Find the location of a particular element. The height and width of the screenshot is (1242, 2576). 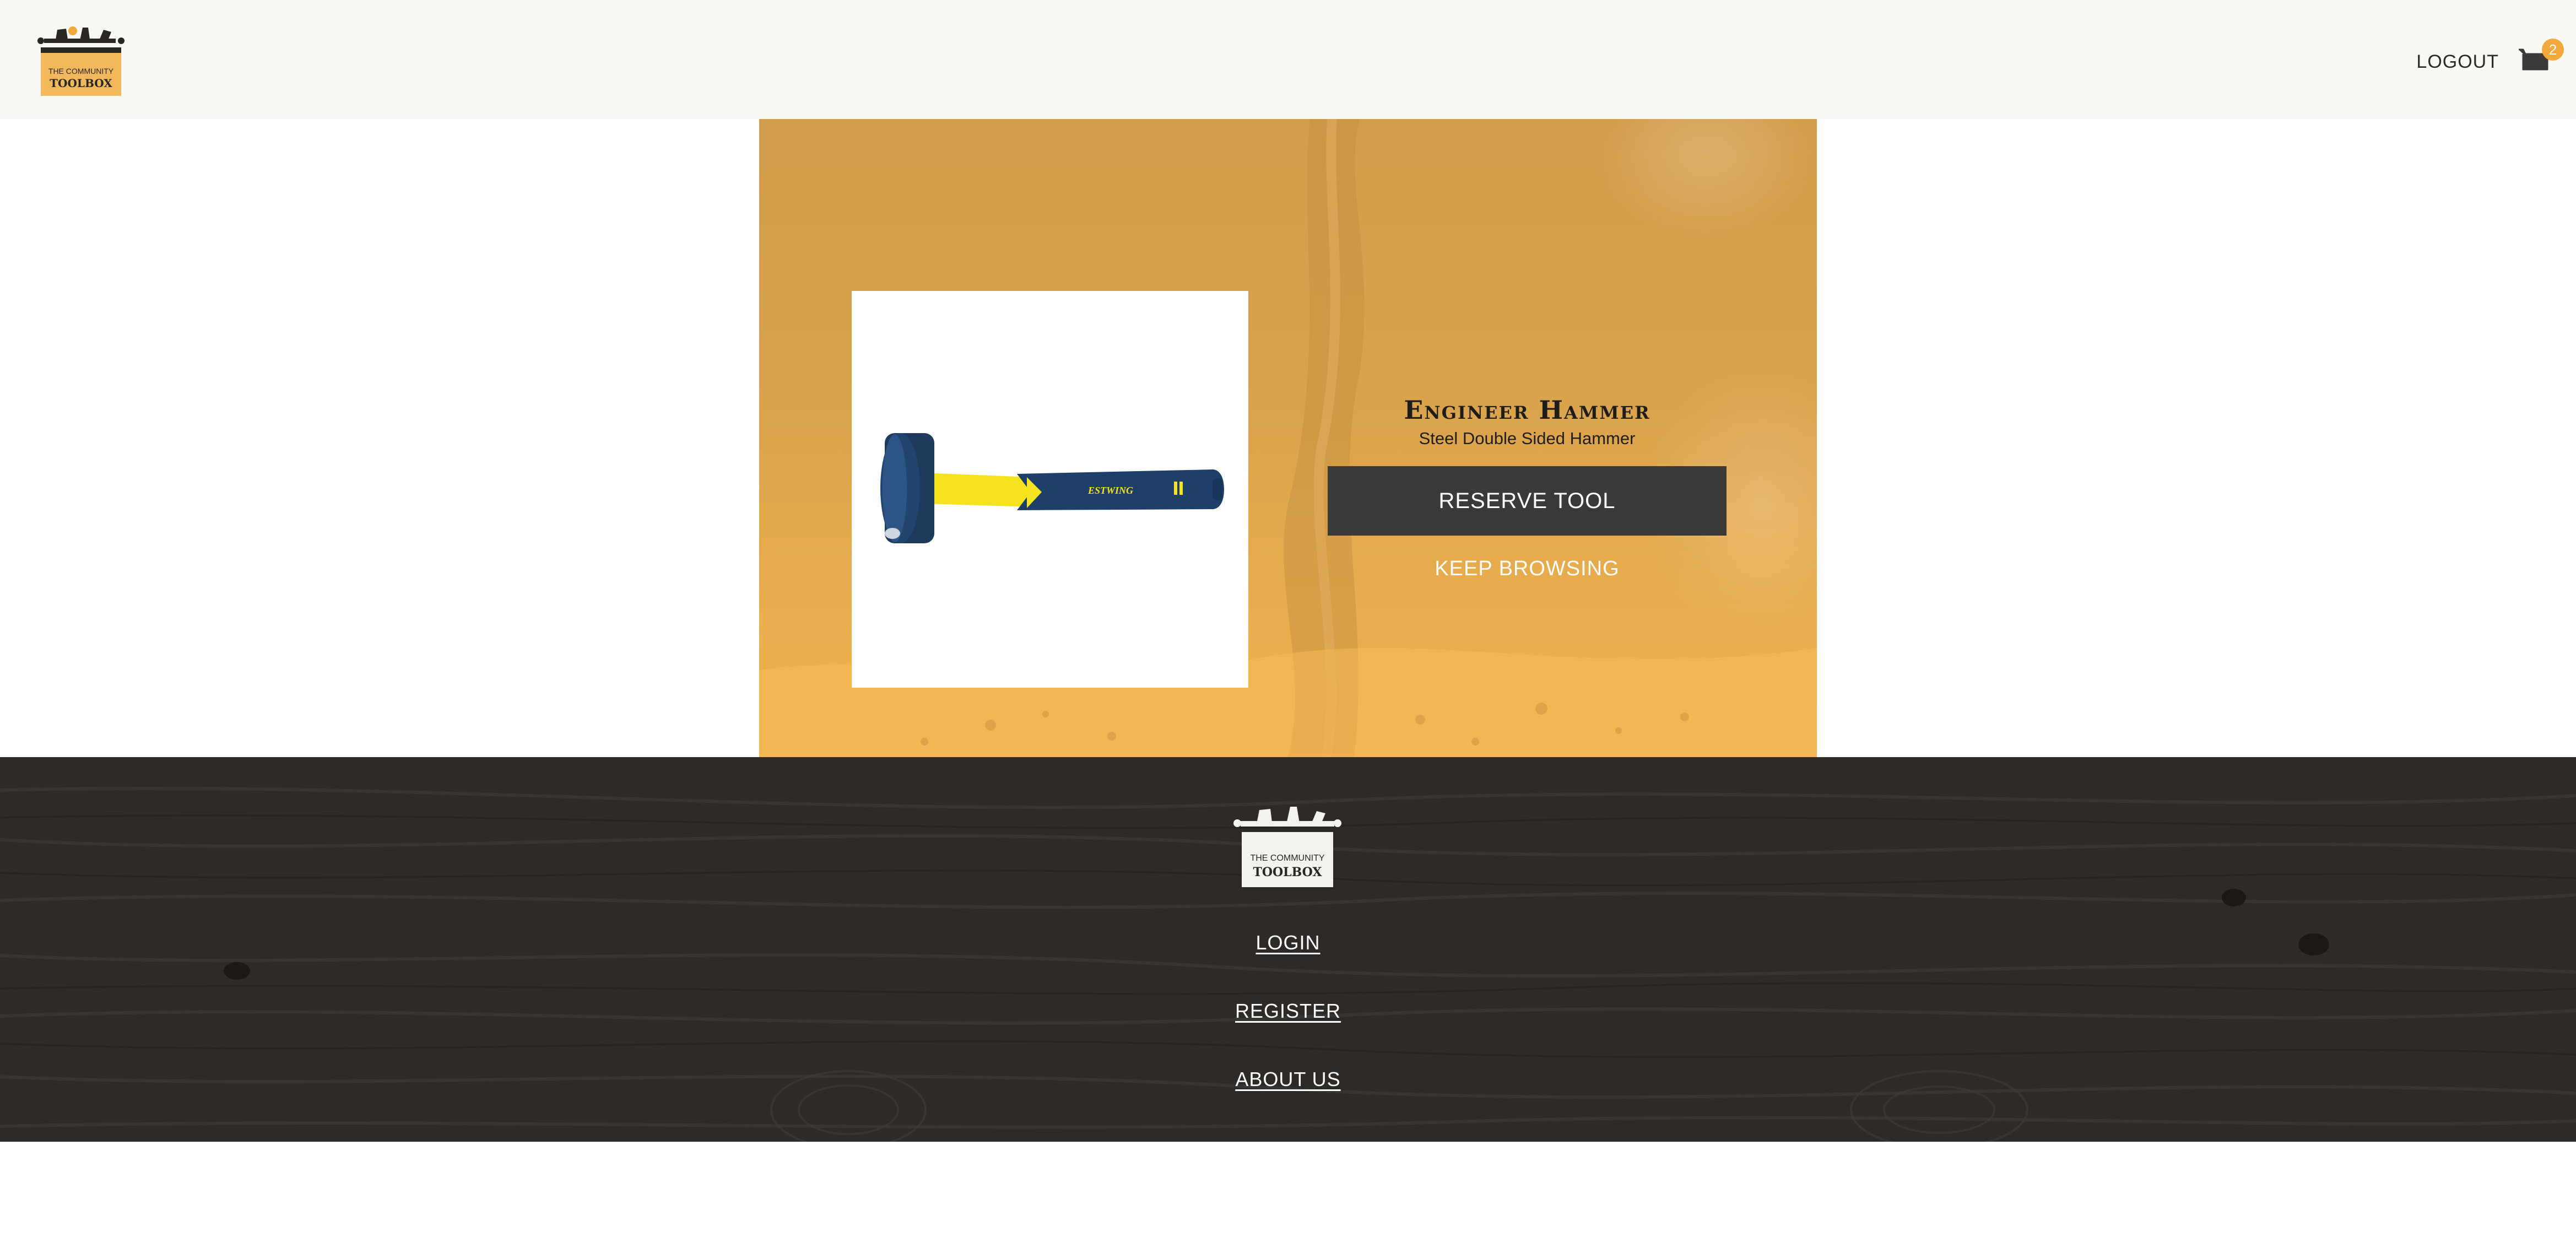

footer-toolbox-logo-icon: THE COMMUNITY TOOLBOX is located at coordinates (1288, 845).